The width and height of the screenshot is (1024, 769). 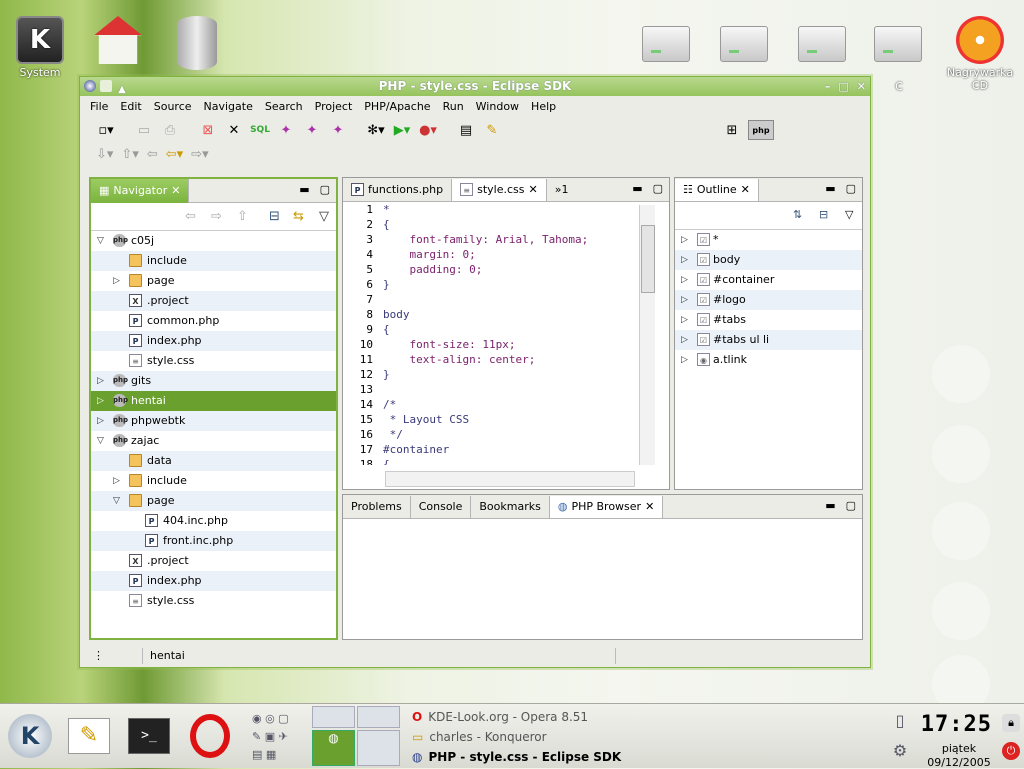 I want to click on menu-help: Help, so click(x=543, y=106).